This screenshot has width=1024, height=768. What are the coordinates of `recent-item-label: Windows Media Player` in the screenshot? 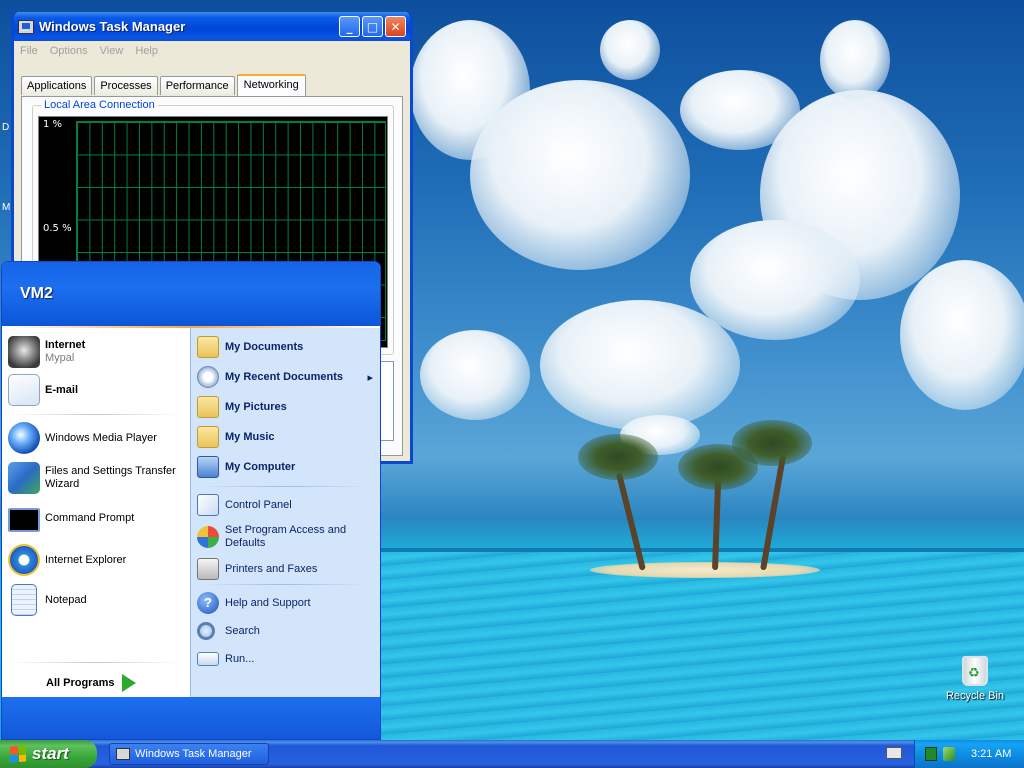 It's located at (101, 437).